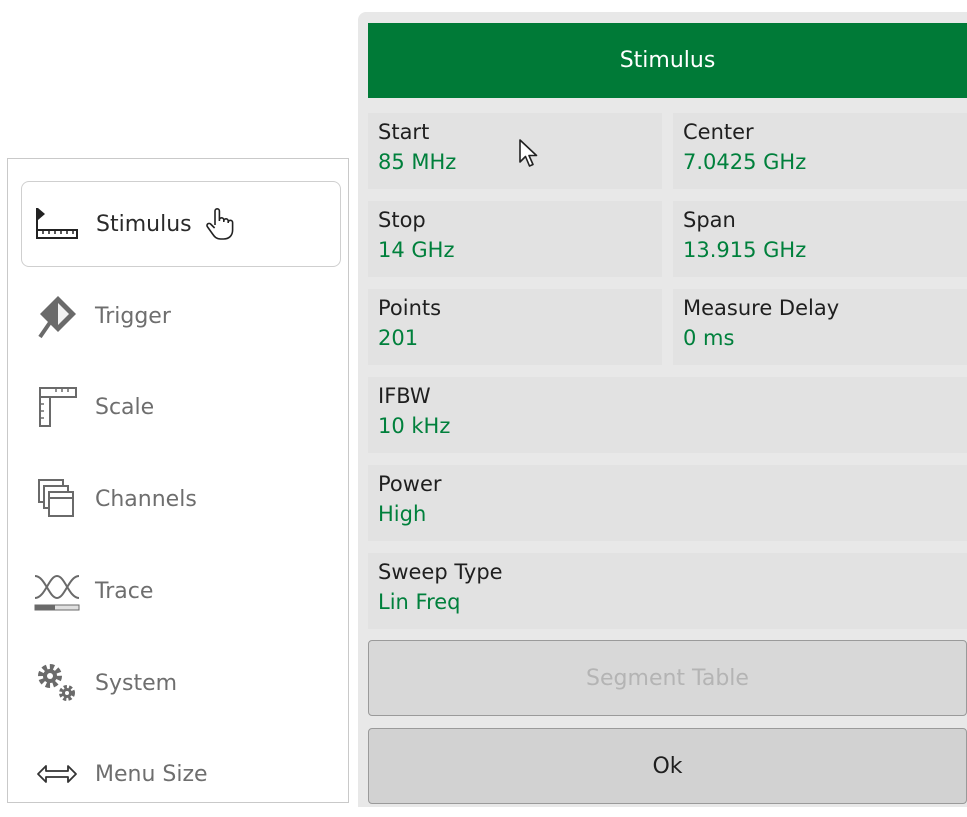 Image resolution: width=967 pixels, height=817 pixels. Describe the element at coordinates (529, 156) in the screenshot. I see `arrow-cursor-icon` at that location.